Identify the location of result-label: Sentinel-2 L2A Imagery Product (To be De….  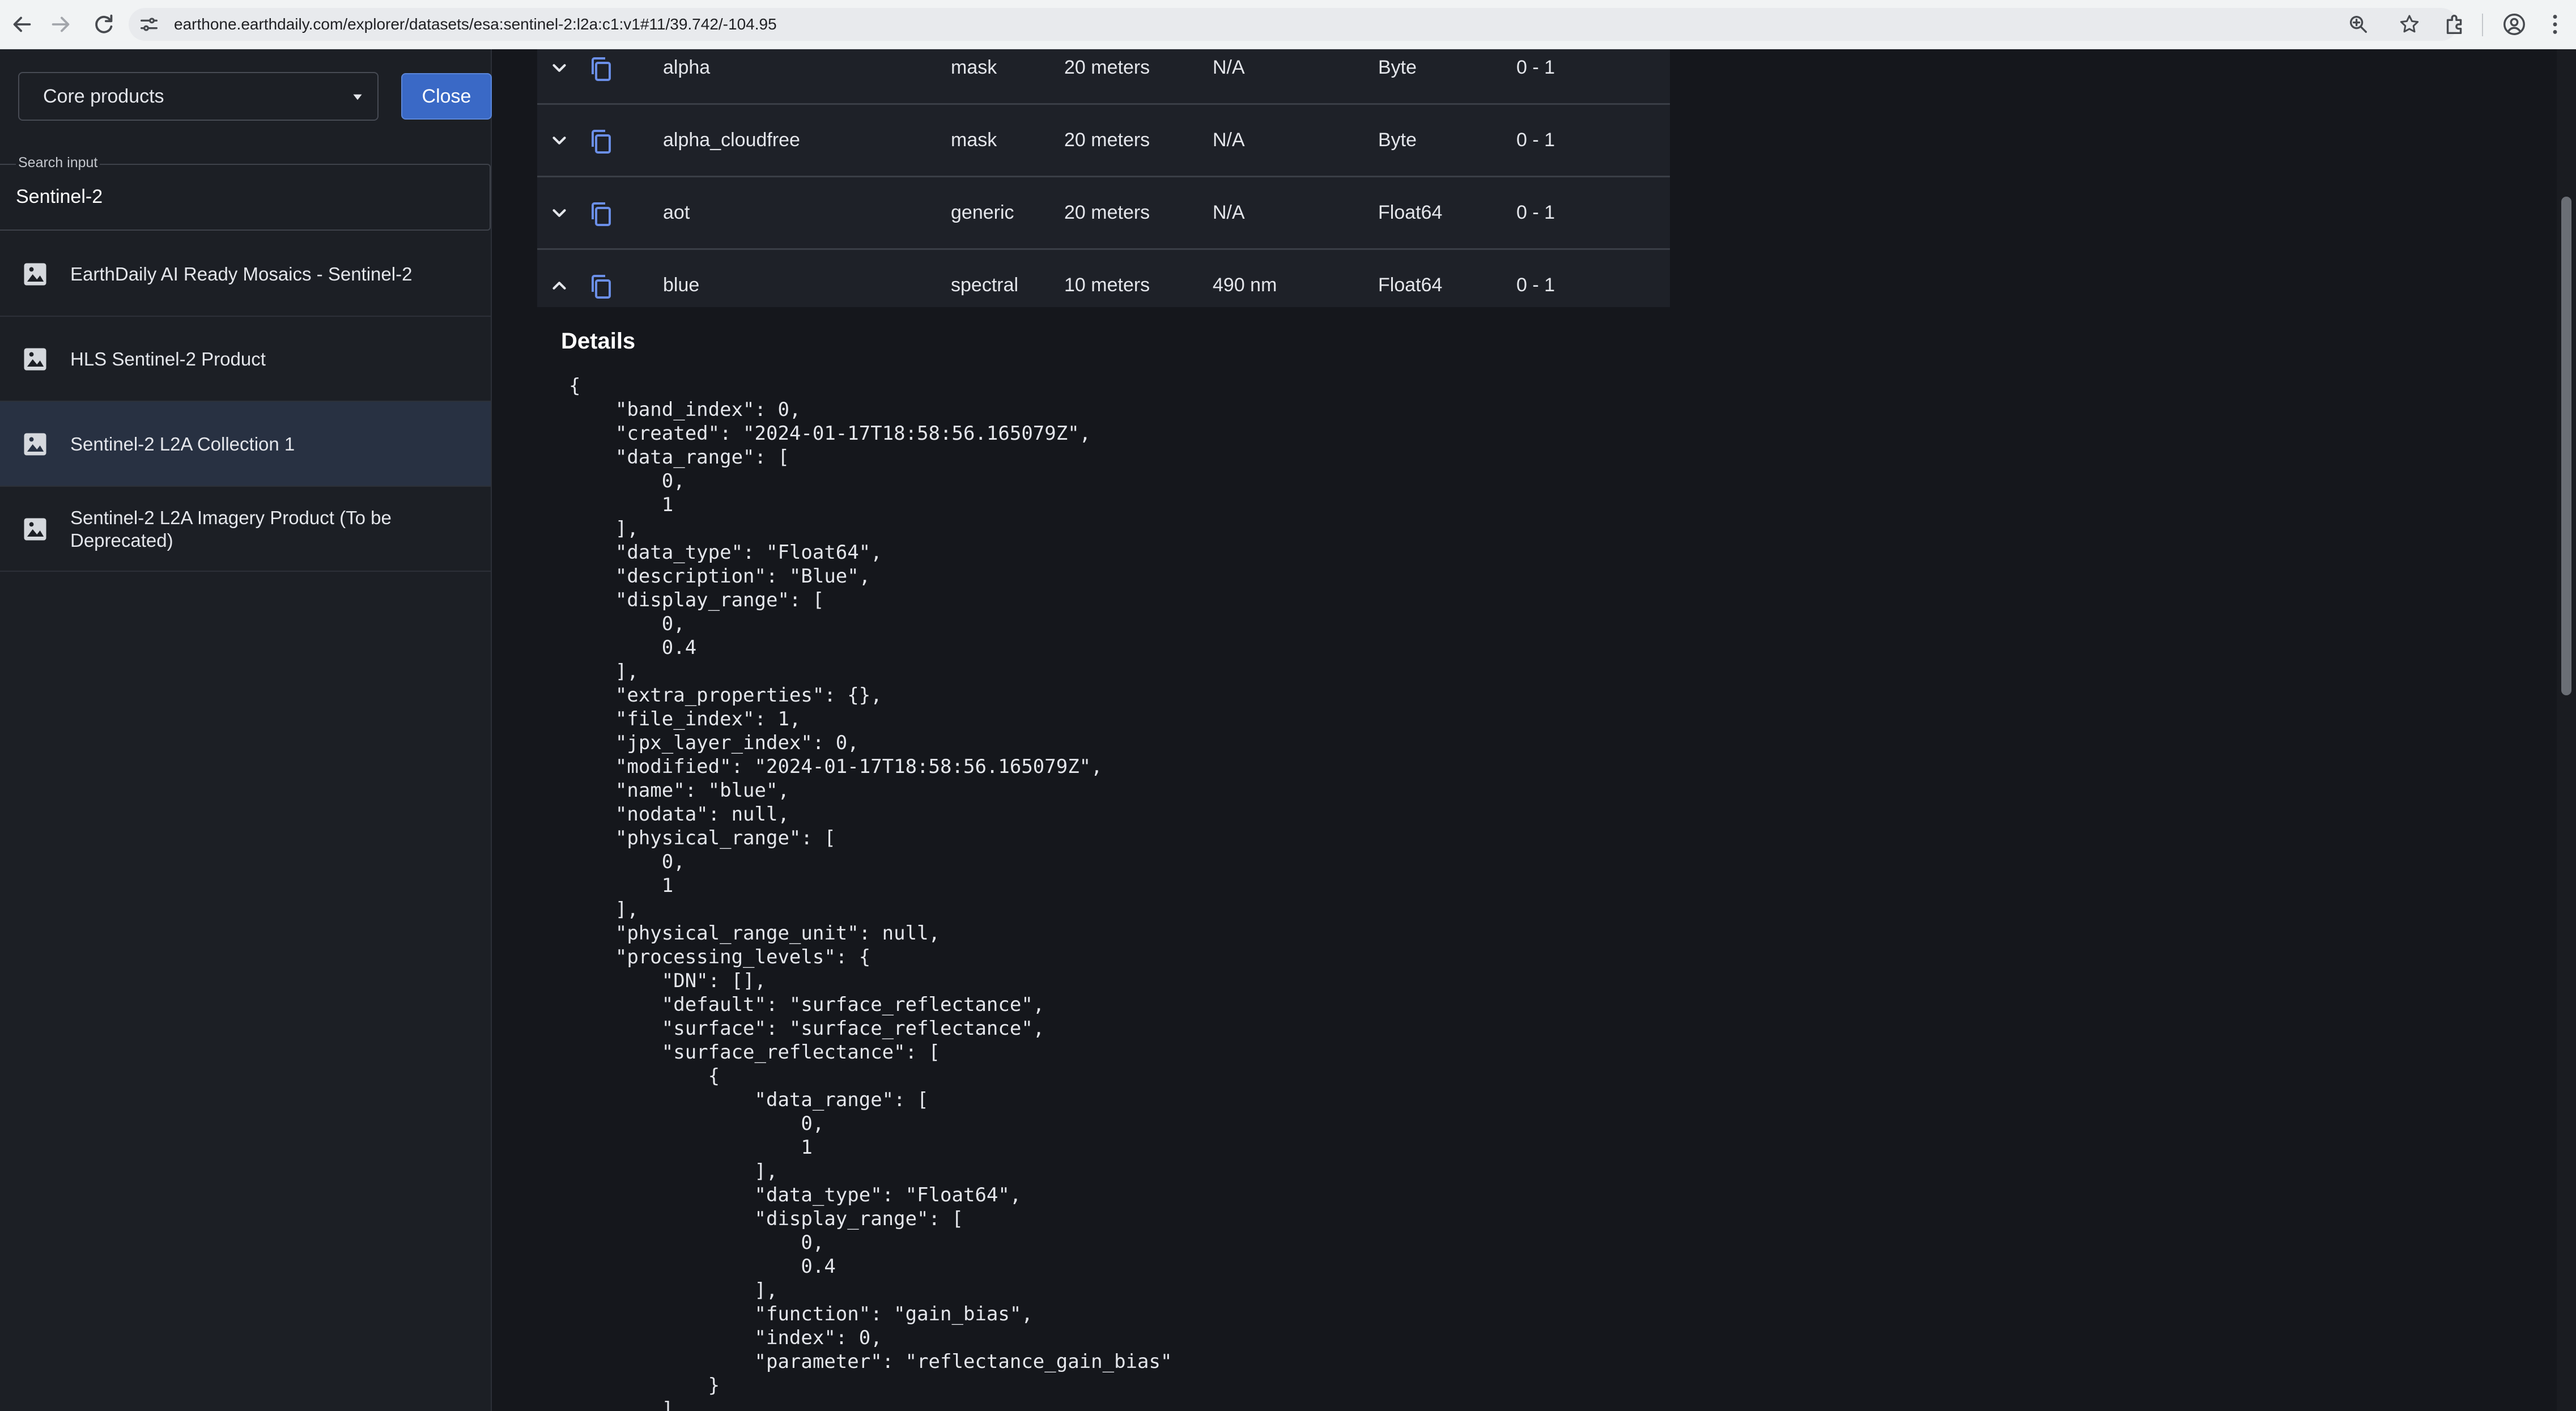
(231, 529).